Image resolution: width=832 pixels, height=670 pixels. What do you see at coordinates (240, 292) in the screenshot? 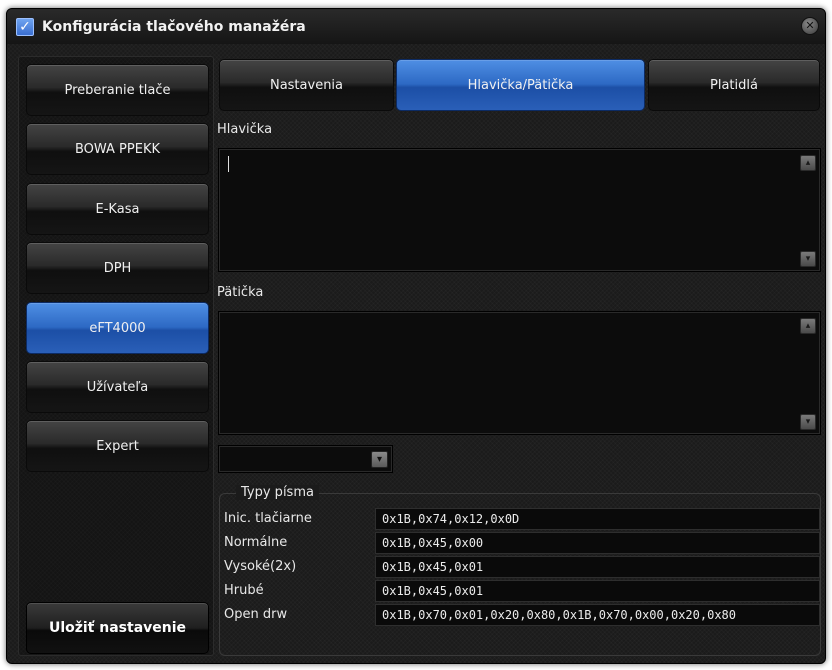
I see `footer-label: Pätička` at bounding box center [240, 292].